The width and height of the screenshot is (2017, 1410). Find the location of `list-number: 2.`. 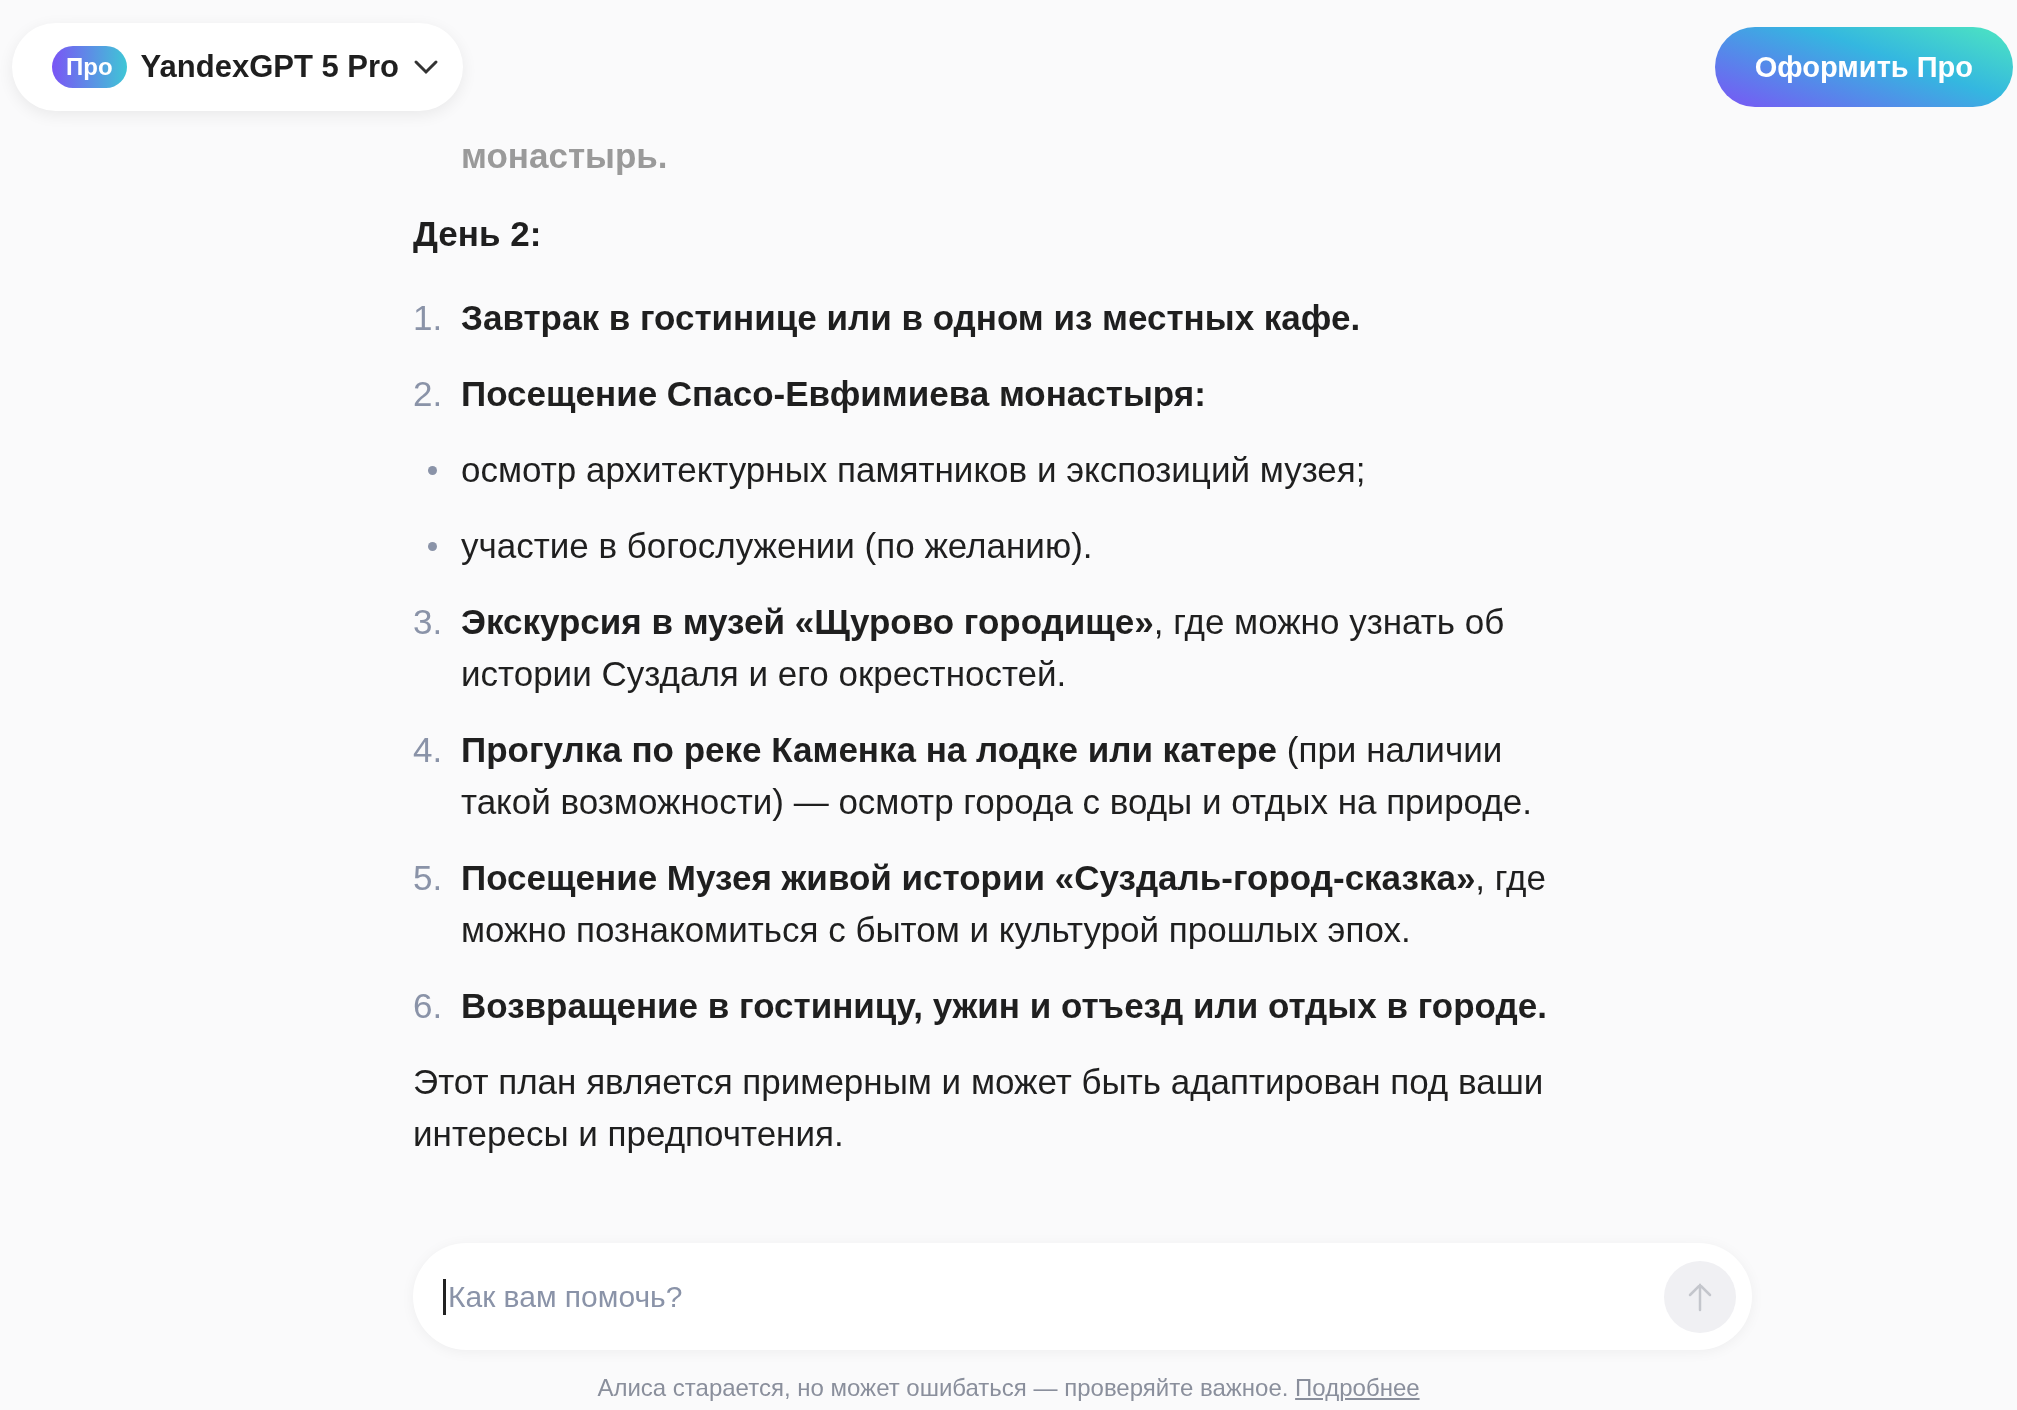

list-number: 2. is located at coordinates (428, 394).